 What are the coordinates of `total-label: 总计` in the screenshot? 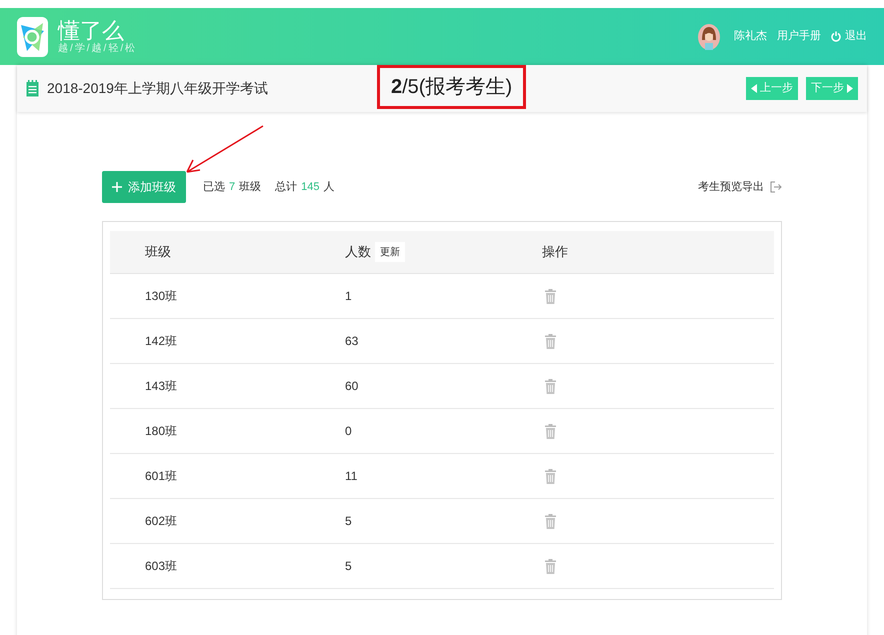 It's located at (286, 187).